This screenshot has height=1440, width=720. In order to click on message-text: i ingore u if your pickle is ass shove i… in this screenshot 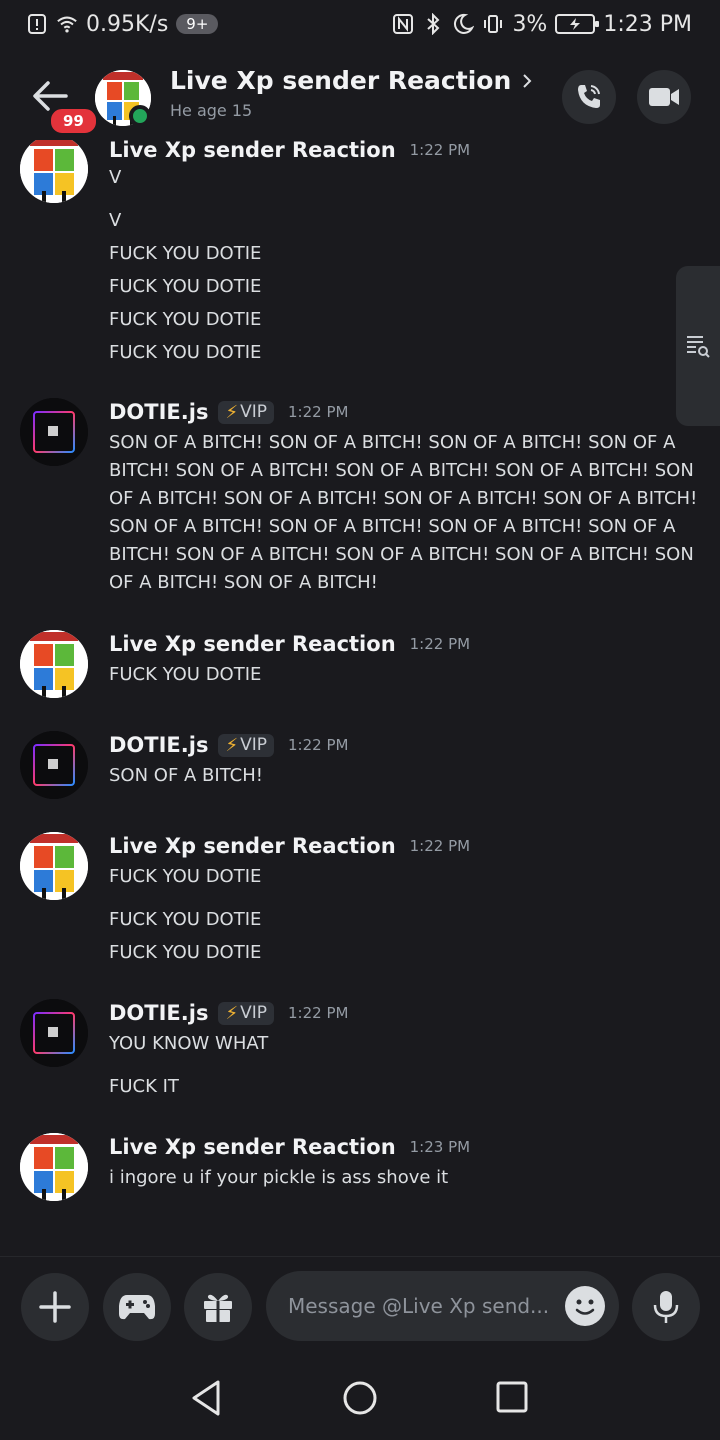, I will do `click(279, 1177)`.